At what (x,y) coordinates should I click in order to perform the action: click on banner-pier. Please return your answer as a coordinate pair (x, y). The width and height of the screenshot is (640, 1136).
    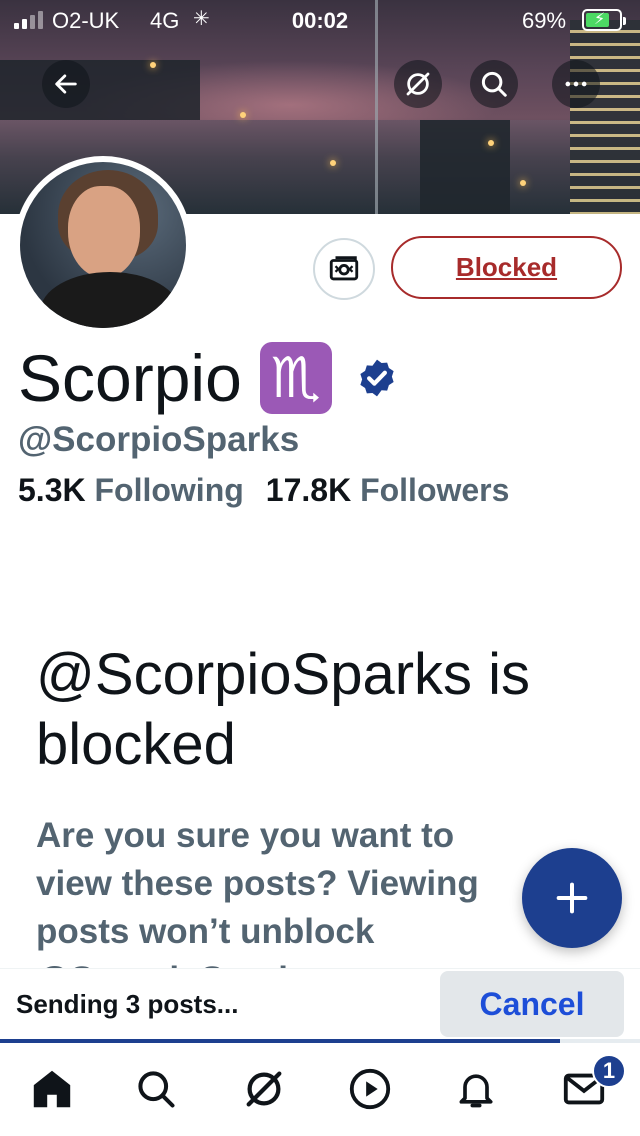
    Looking at the image, I should click on (465, 167).